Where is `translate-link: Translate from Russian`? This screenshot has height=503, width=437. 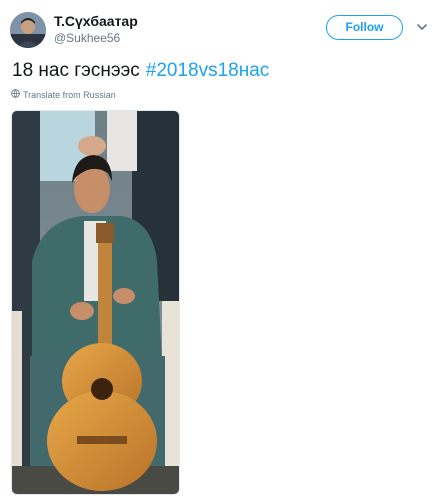
translate-link: Translate from Russian is located at coordinates (63, 94).